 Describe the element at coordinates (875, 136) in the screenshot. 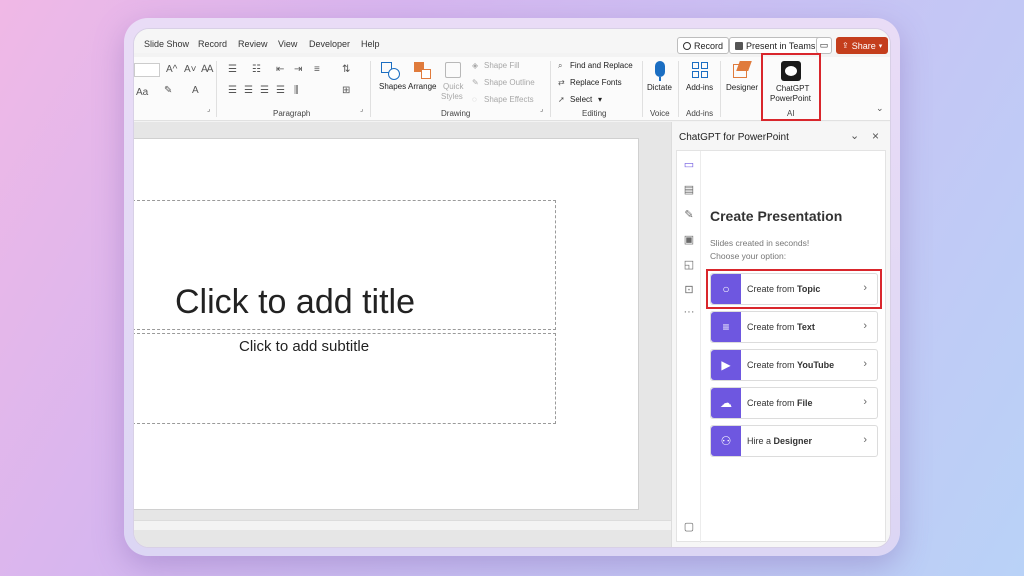

I see `close-icon: ×` at that location.